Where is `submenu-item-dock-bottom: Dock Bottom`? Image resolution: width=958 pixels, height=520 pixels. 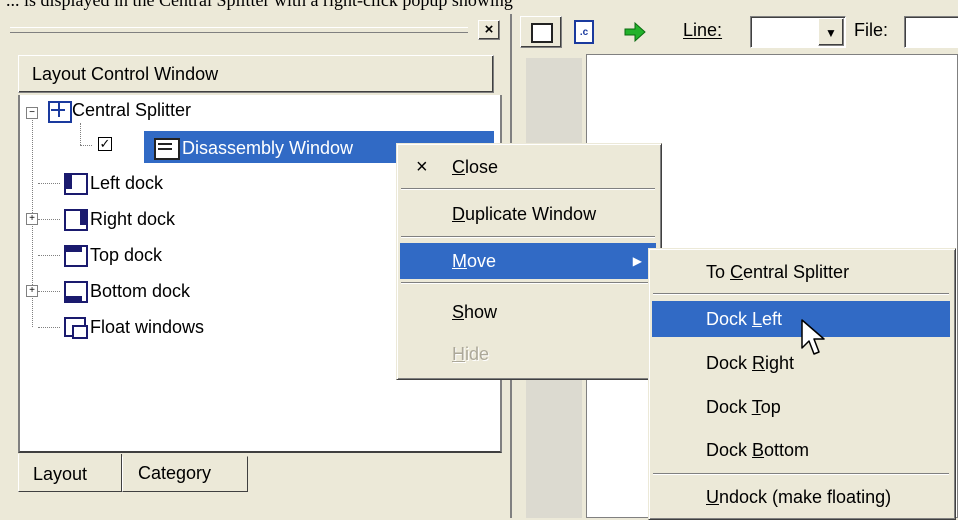
submenu-item-dock-bottom: Dock Bottom is located at coordinates (801, 450).